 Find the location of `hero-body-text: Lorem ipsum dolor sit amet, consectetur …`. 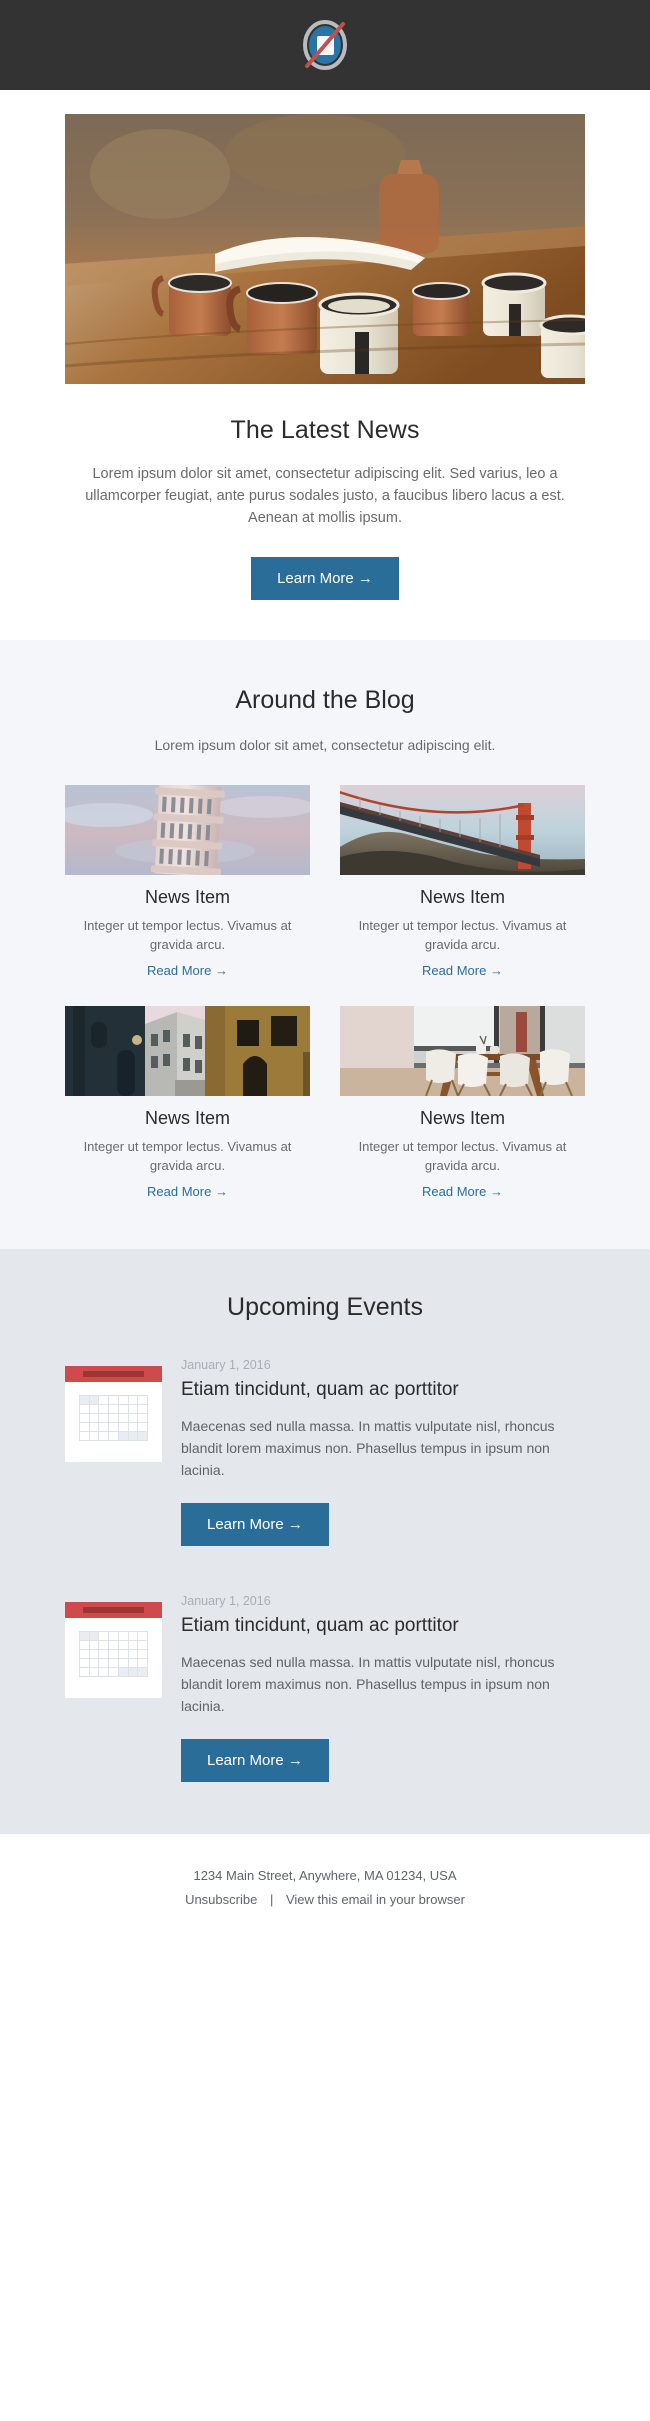

hero-body-text: Lorem ipsum dolor sit amet, consectetur … is located at coordinates (325, 496).